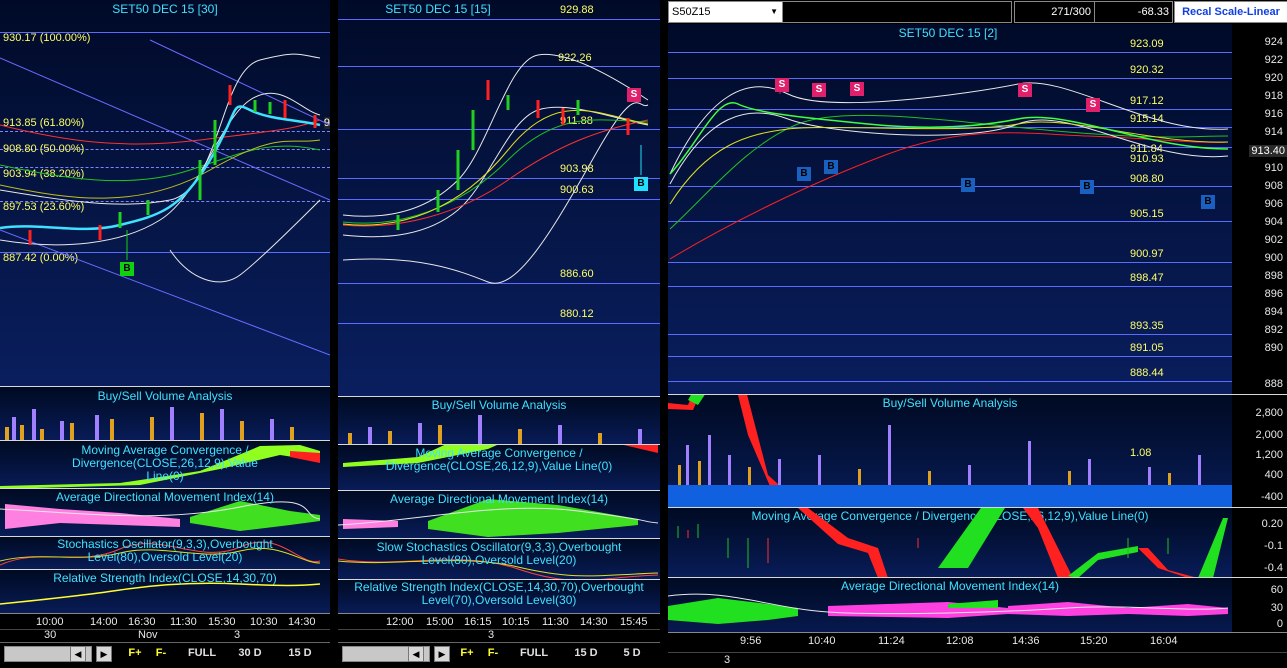 This screenshot has height=668, width=1287. What do you see at coordinates (1273, 222) in the screenshot?
I see `y-tick: 904` at bounding box center [1273, 222].